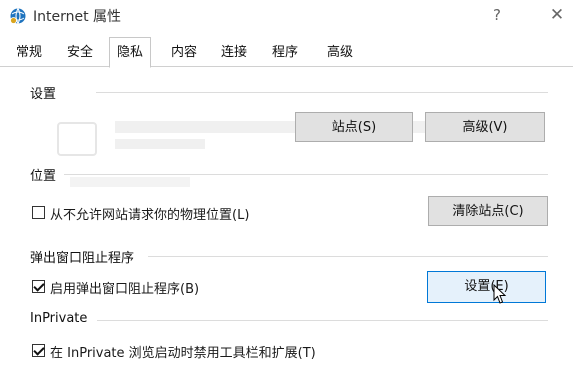 The image size is (573, 376). I want to click on sites-button: 站点(S), so click(354, 127).